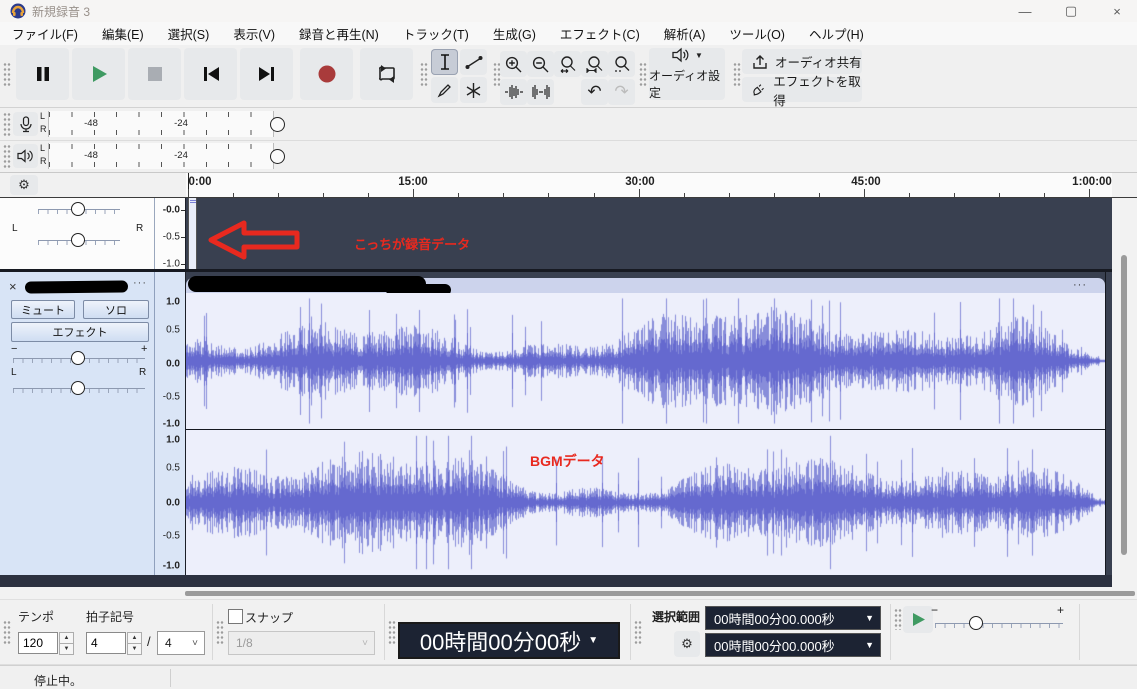  Describe the element at coordinates (685, 33) in the screenshot. I see `menu-analyze: 解析(A)` at that location.